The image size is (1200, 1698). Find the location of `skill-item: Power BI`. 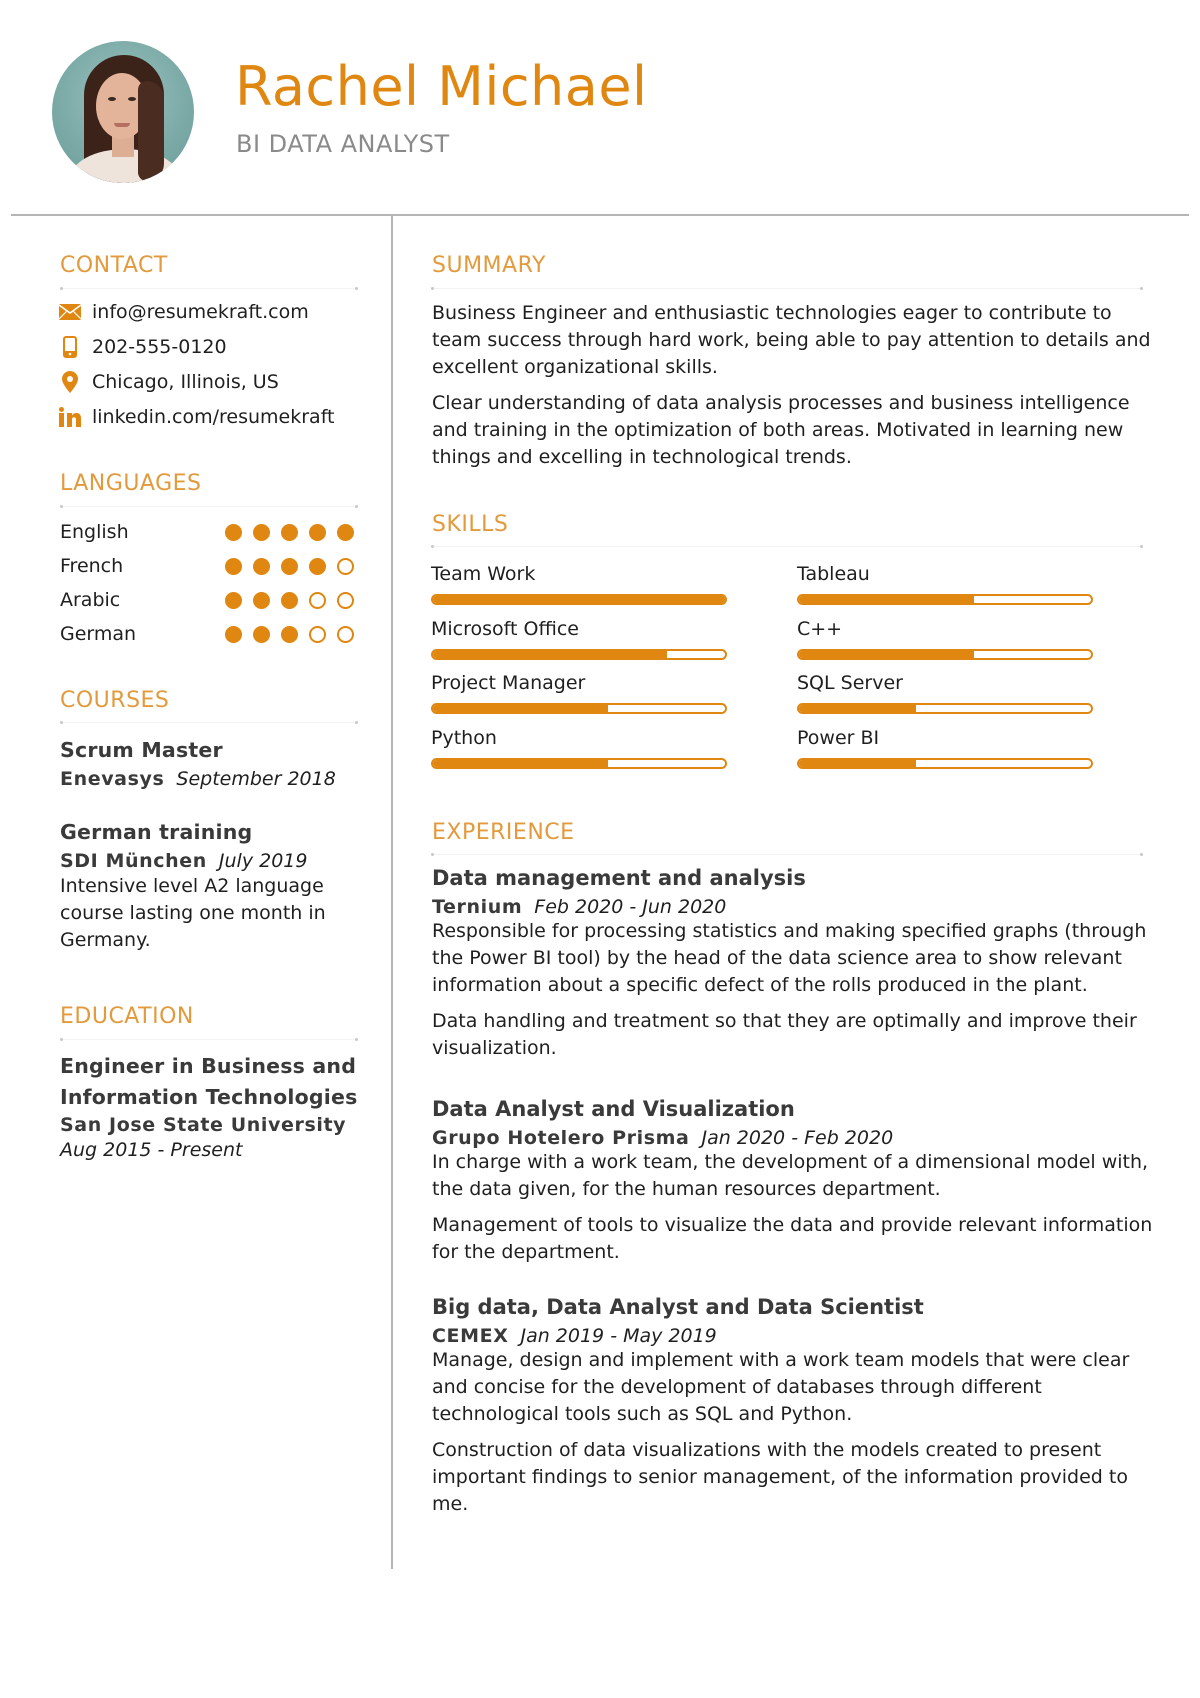

skill-item: Power BI is located at coordinates (945, 747).